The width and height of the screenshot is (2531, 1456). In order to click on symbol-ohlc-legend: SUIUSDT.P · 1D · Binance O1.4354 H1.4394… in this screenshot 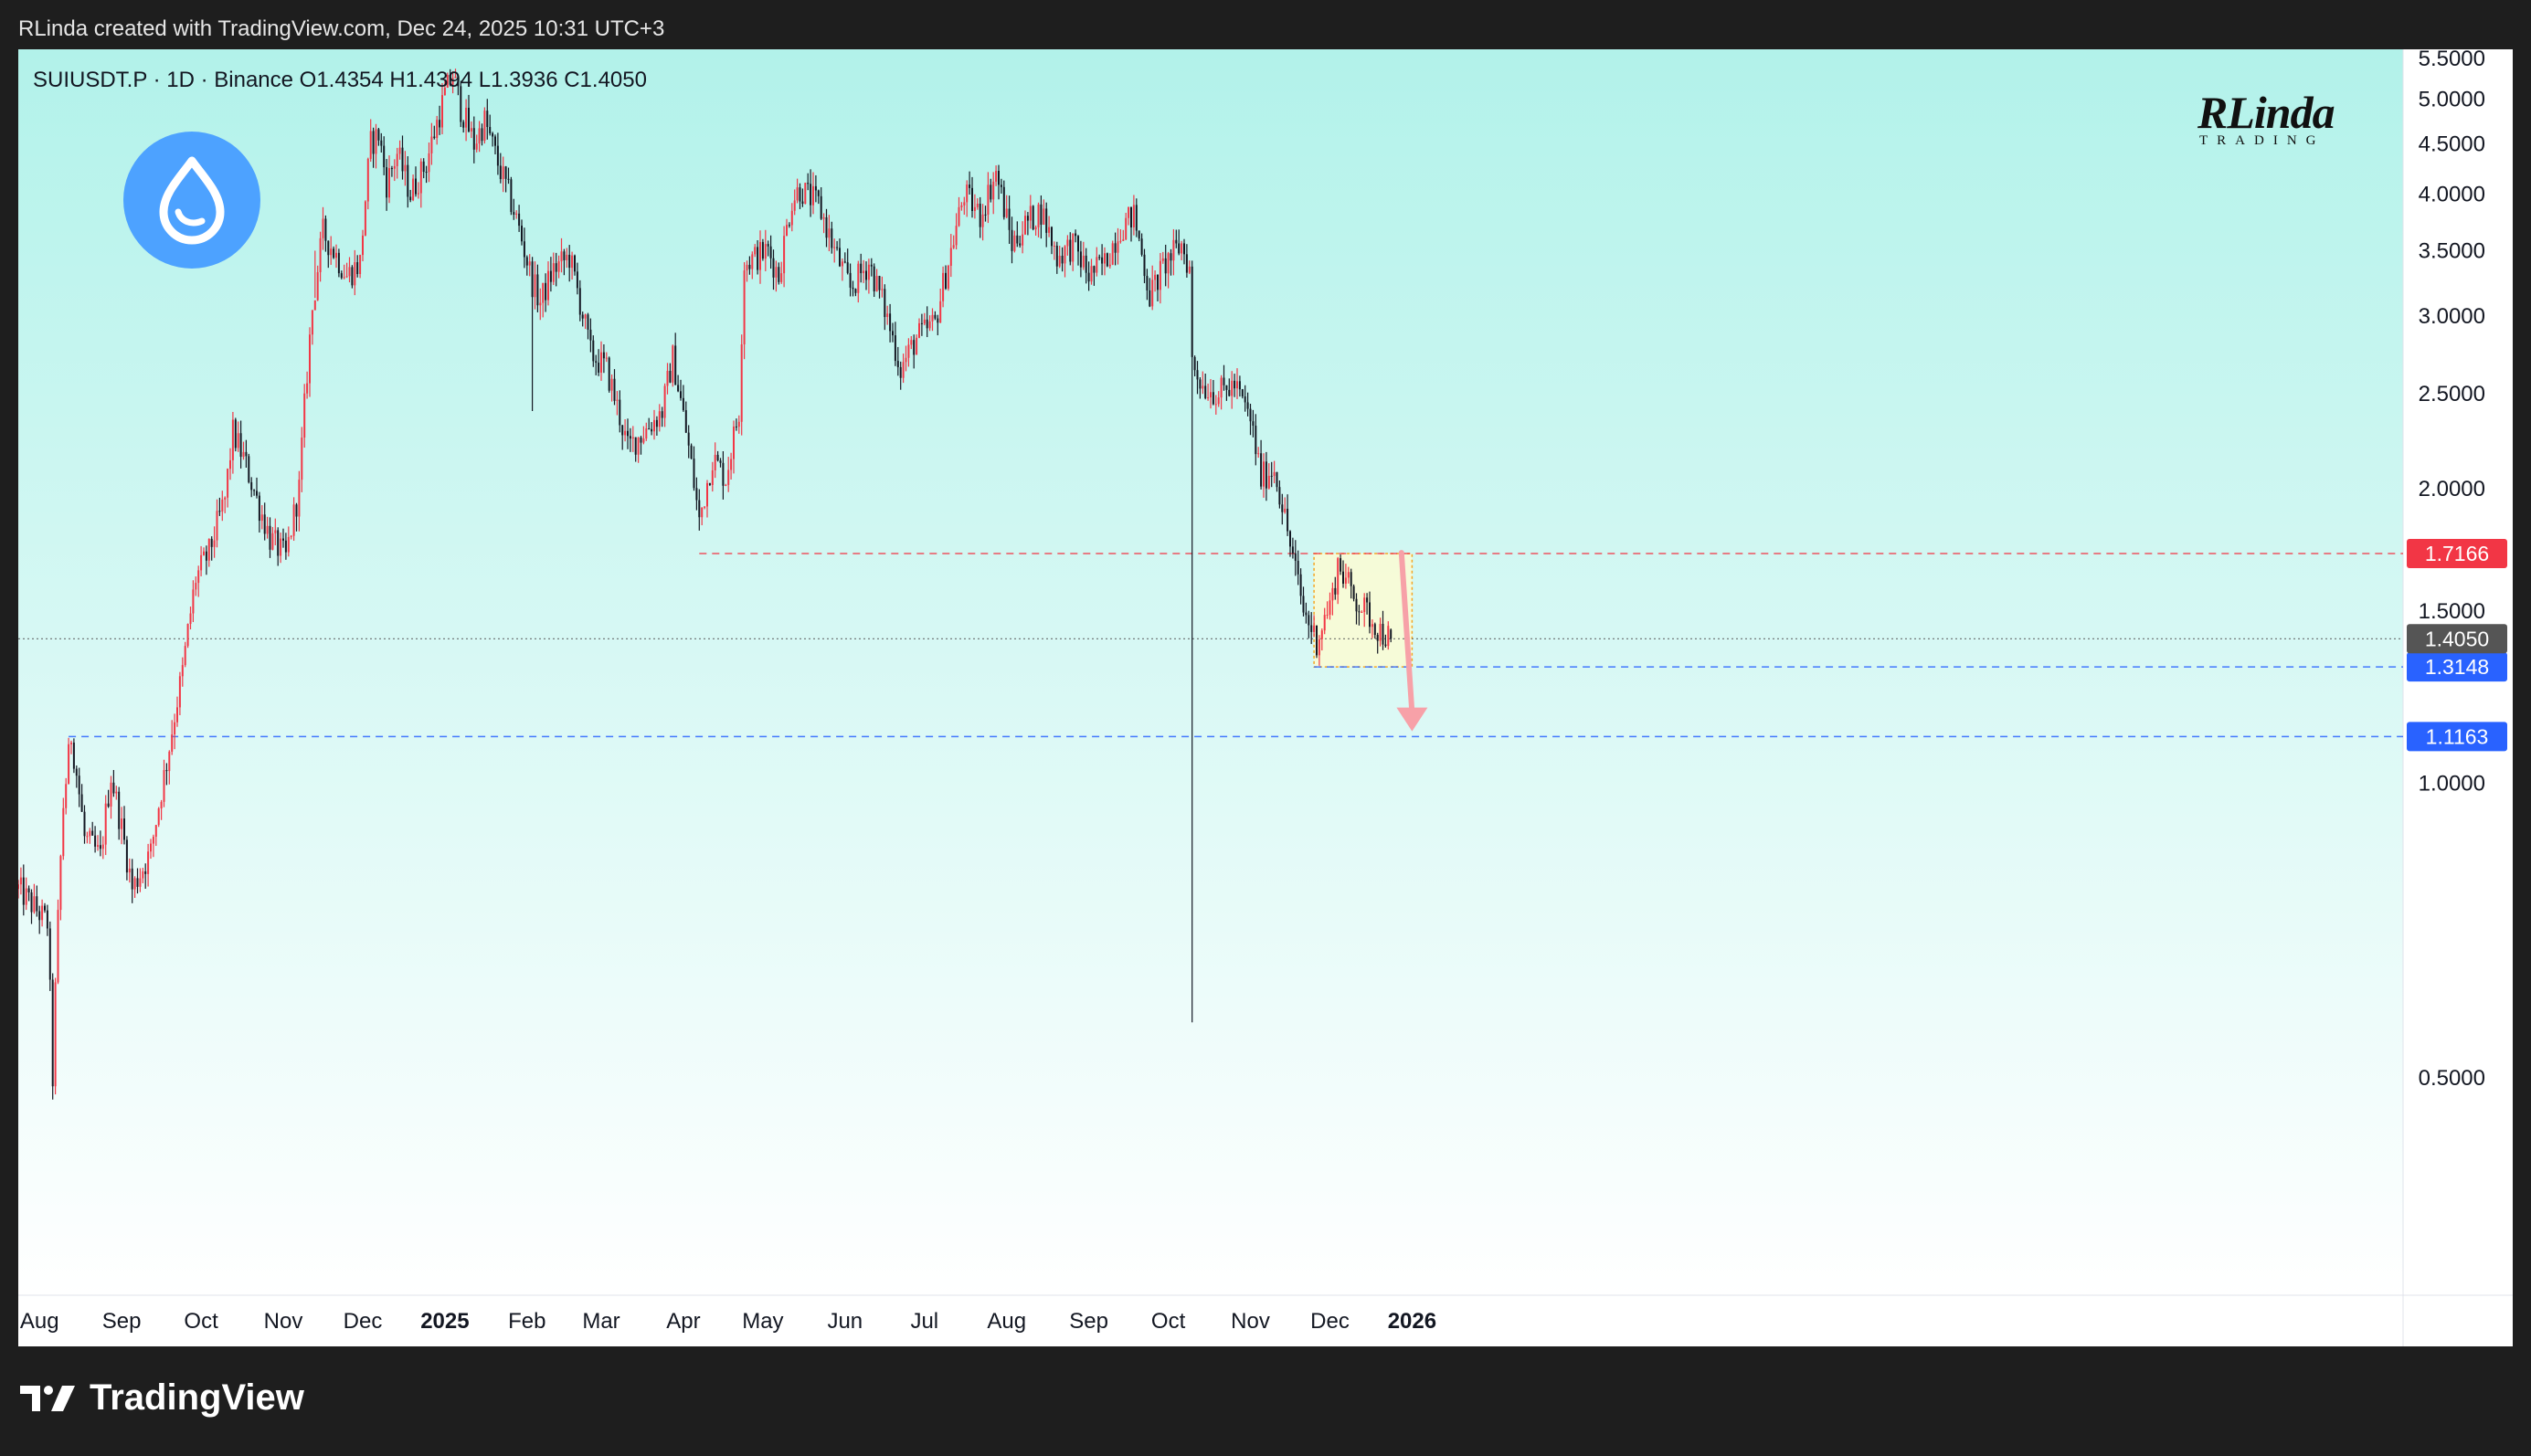, I will do `click(340, 81)`.